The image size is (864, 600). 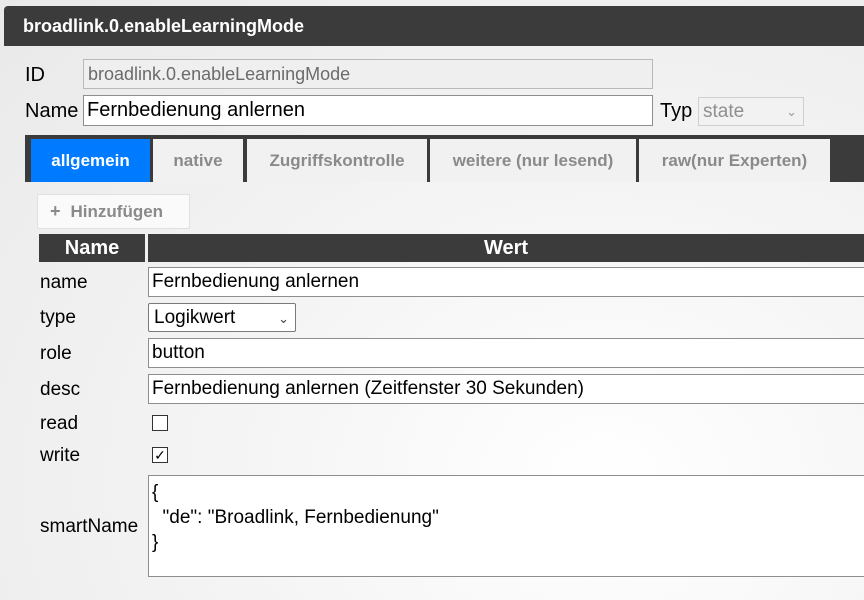 I want to click on role-value-input: button, so click(x=506, y=353).